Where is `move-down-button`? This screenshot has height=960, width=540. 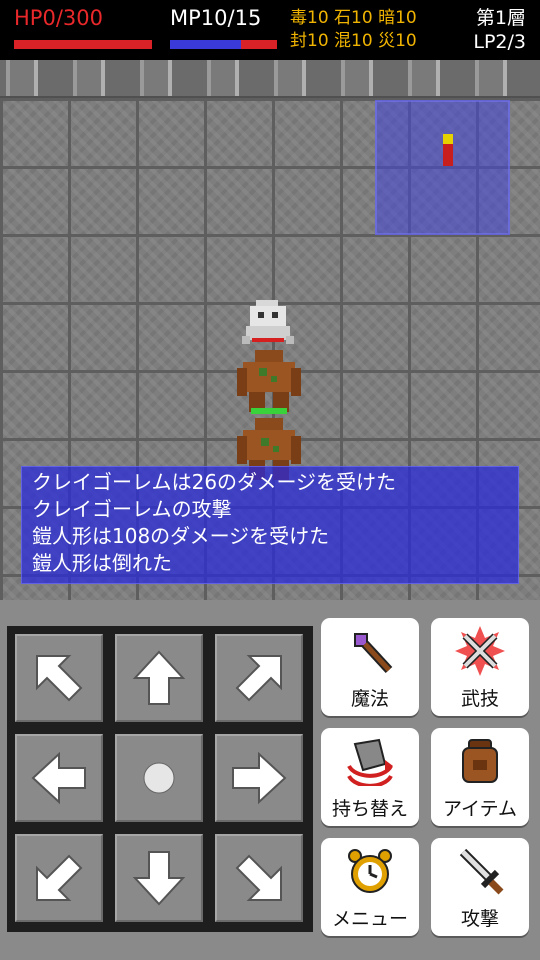 move-down-button is located at coordinates (159, 878).